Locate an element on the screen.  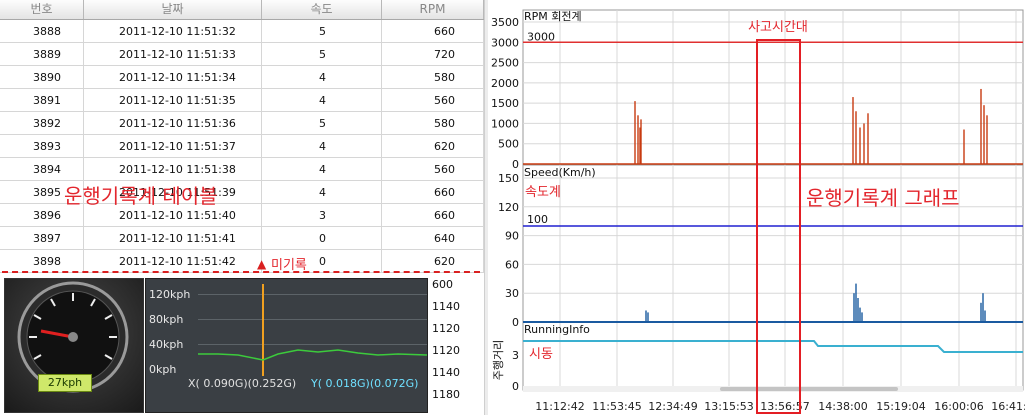
speed-y-tick: 0 is located at coordinates (515, 322).